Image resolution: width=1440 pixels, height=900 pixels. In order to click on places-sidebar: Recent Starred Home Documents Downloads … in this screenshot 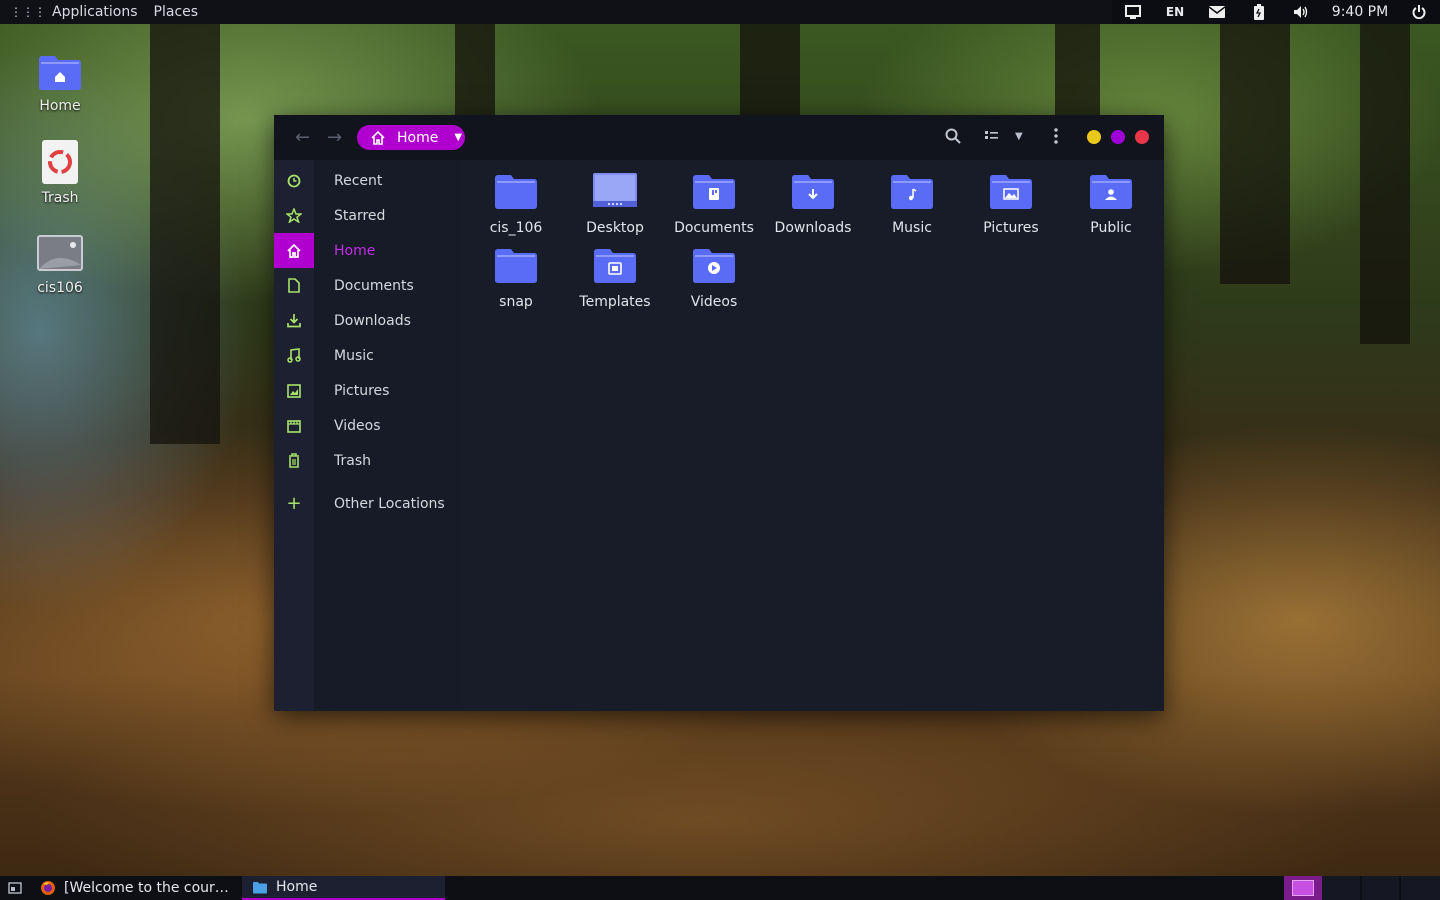, I will do `click(368, 435)`.